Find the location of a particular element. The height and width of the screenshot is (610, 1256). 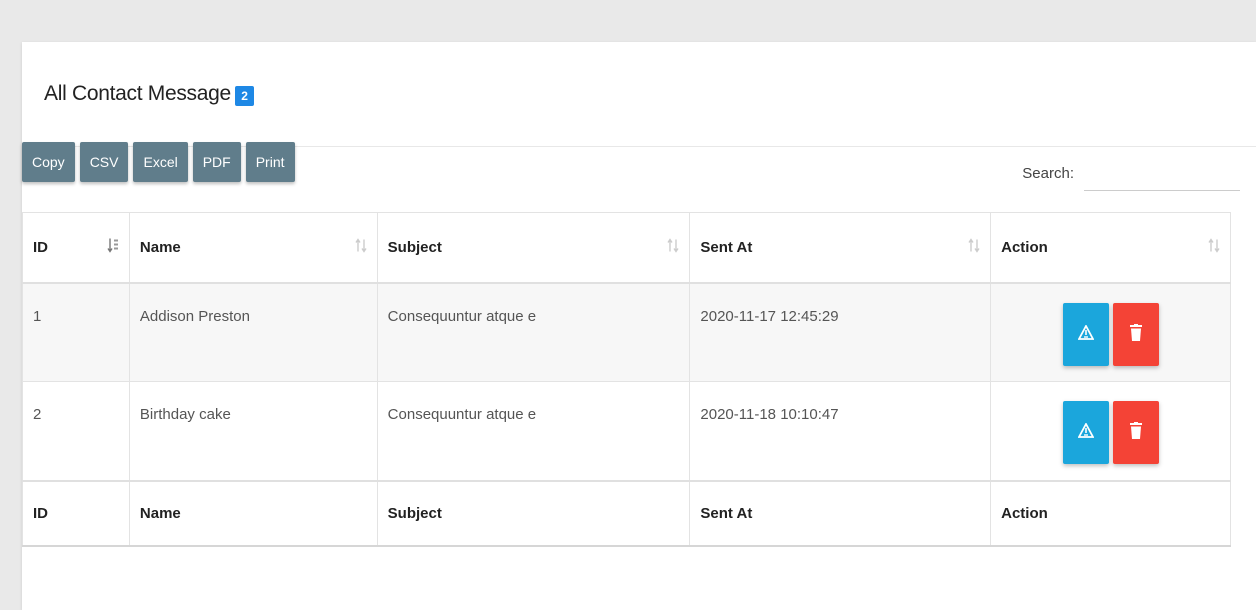

footer-id: ID is located at coordinates (76, 513).